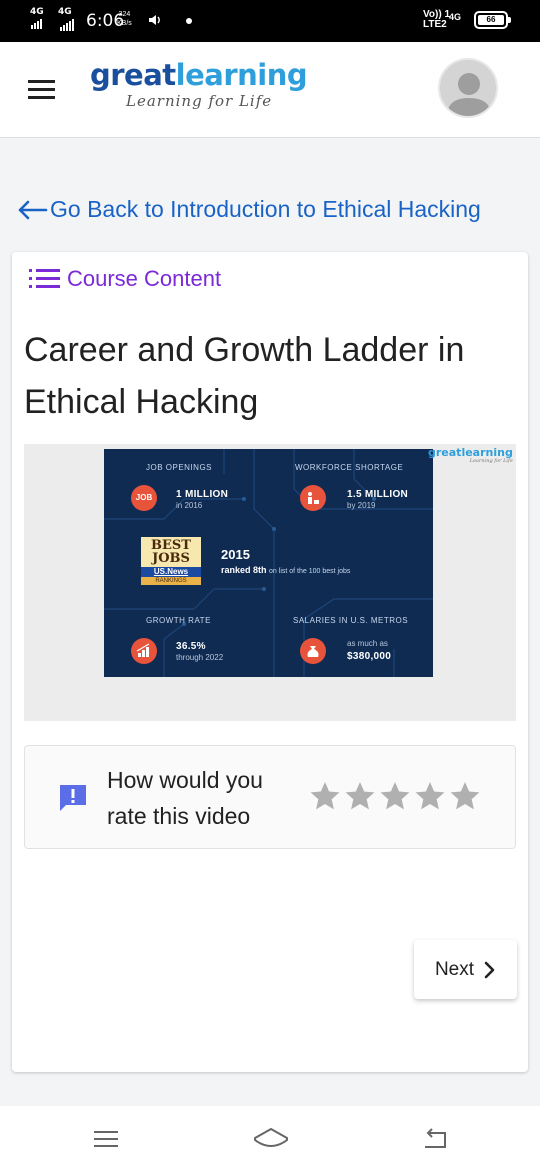 The image size is (540, 1170). I want to click on salary-heading: SALARIES IN U.S. METROS, so click(351, 620).